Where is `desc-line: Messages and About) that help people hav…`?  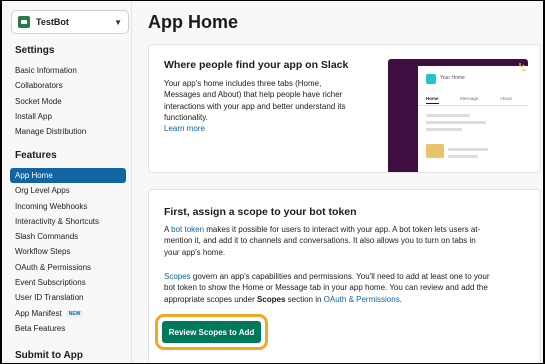
desc-line: Messages and About) that help people hav… is located at coordinates (253, 95).